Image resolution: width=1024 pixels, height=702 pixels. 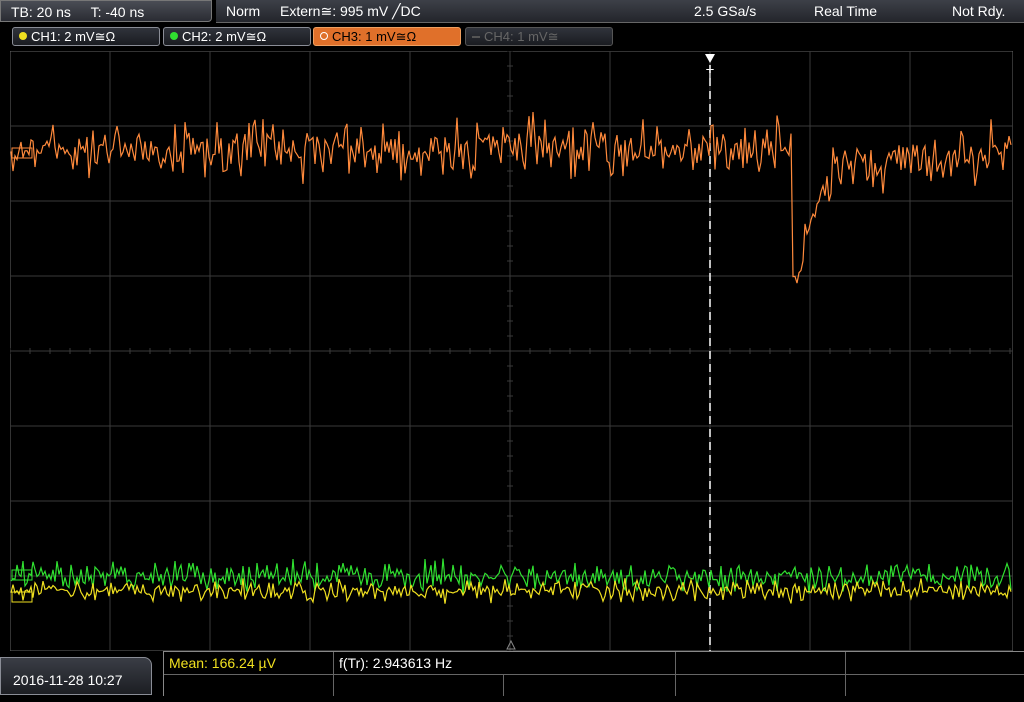 I want to click on trigger-time-value: T: -40 ns, so click(x=117, y=12).